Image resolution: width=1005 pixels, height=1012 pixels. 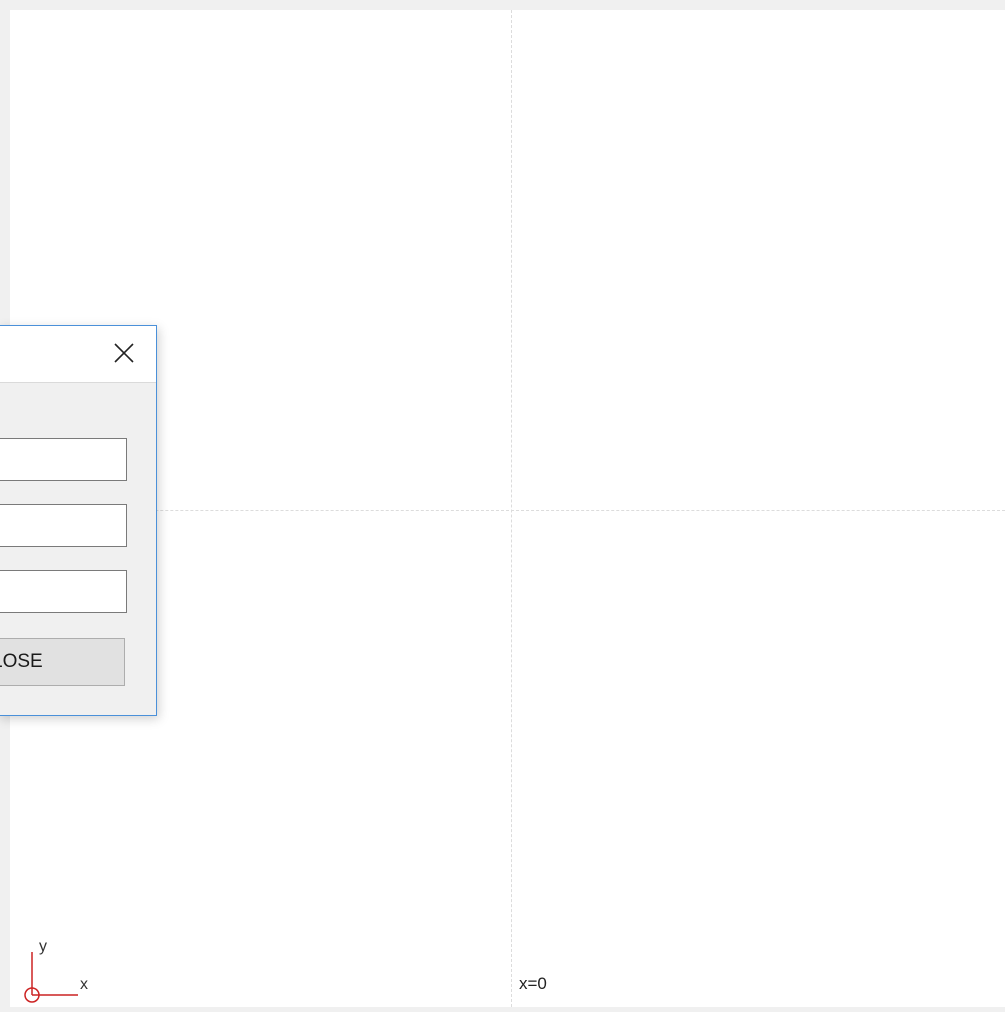 I want to click on dialog-window: LOSE, so click(x=78, y=520).